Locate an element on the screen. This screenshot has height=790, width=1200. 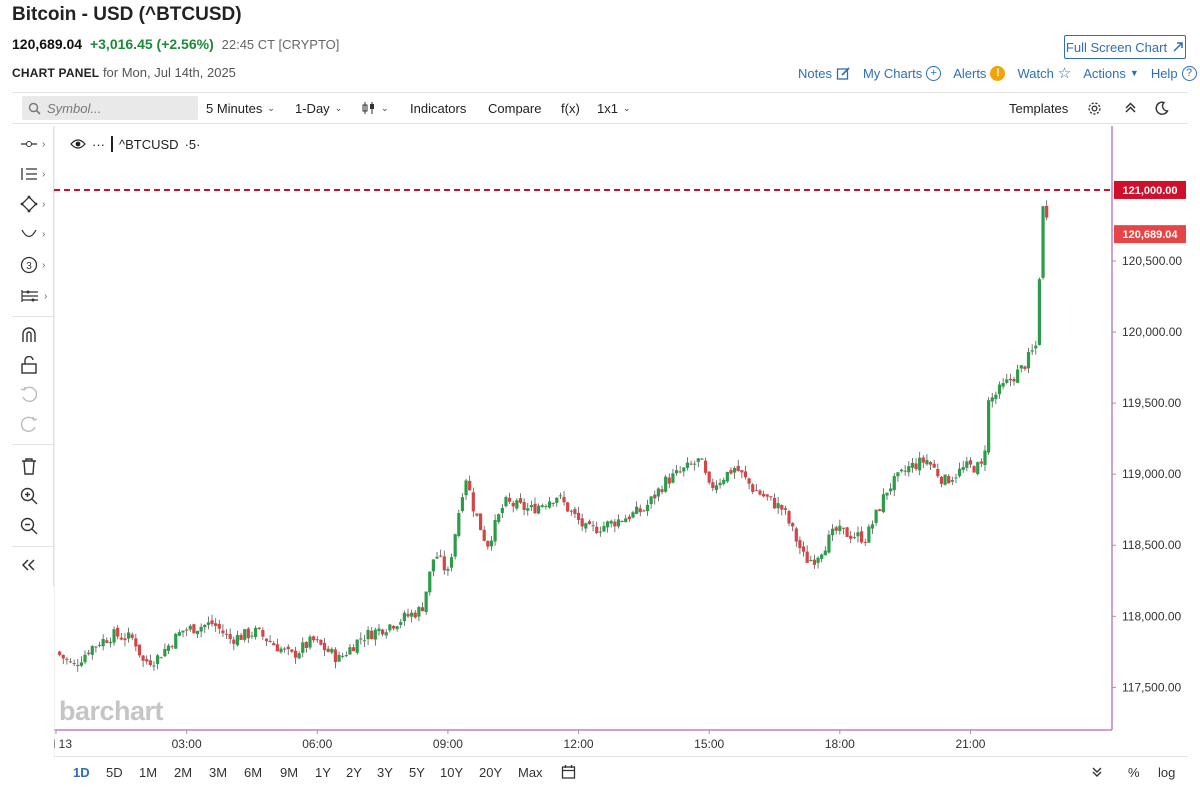
log-toggle: log is located at coordinates (1166, 772).